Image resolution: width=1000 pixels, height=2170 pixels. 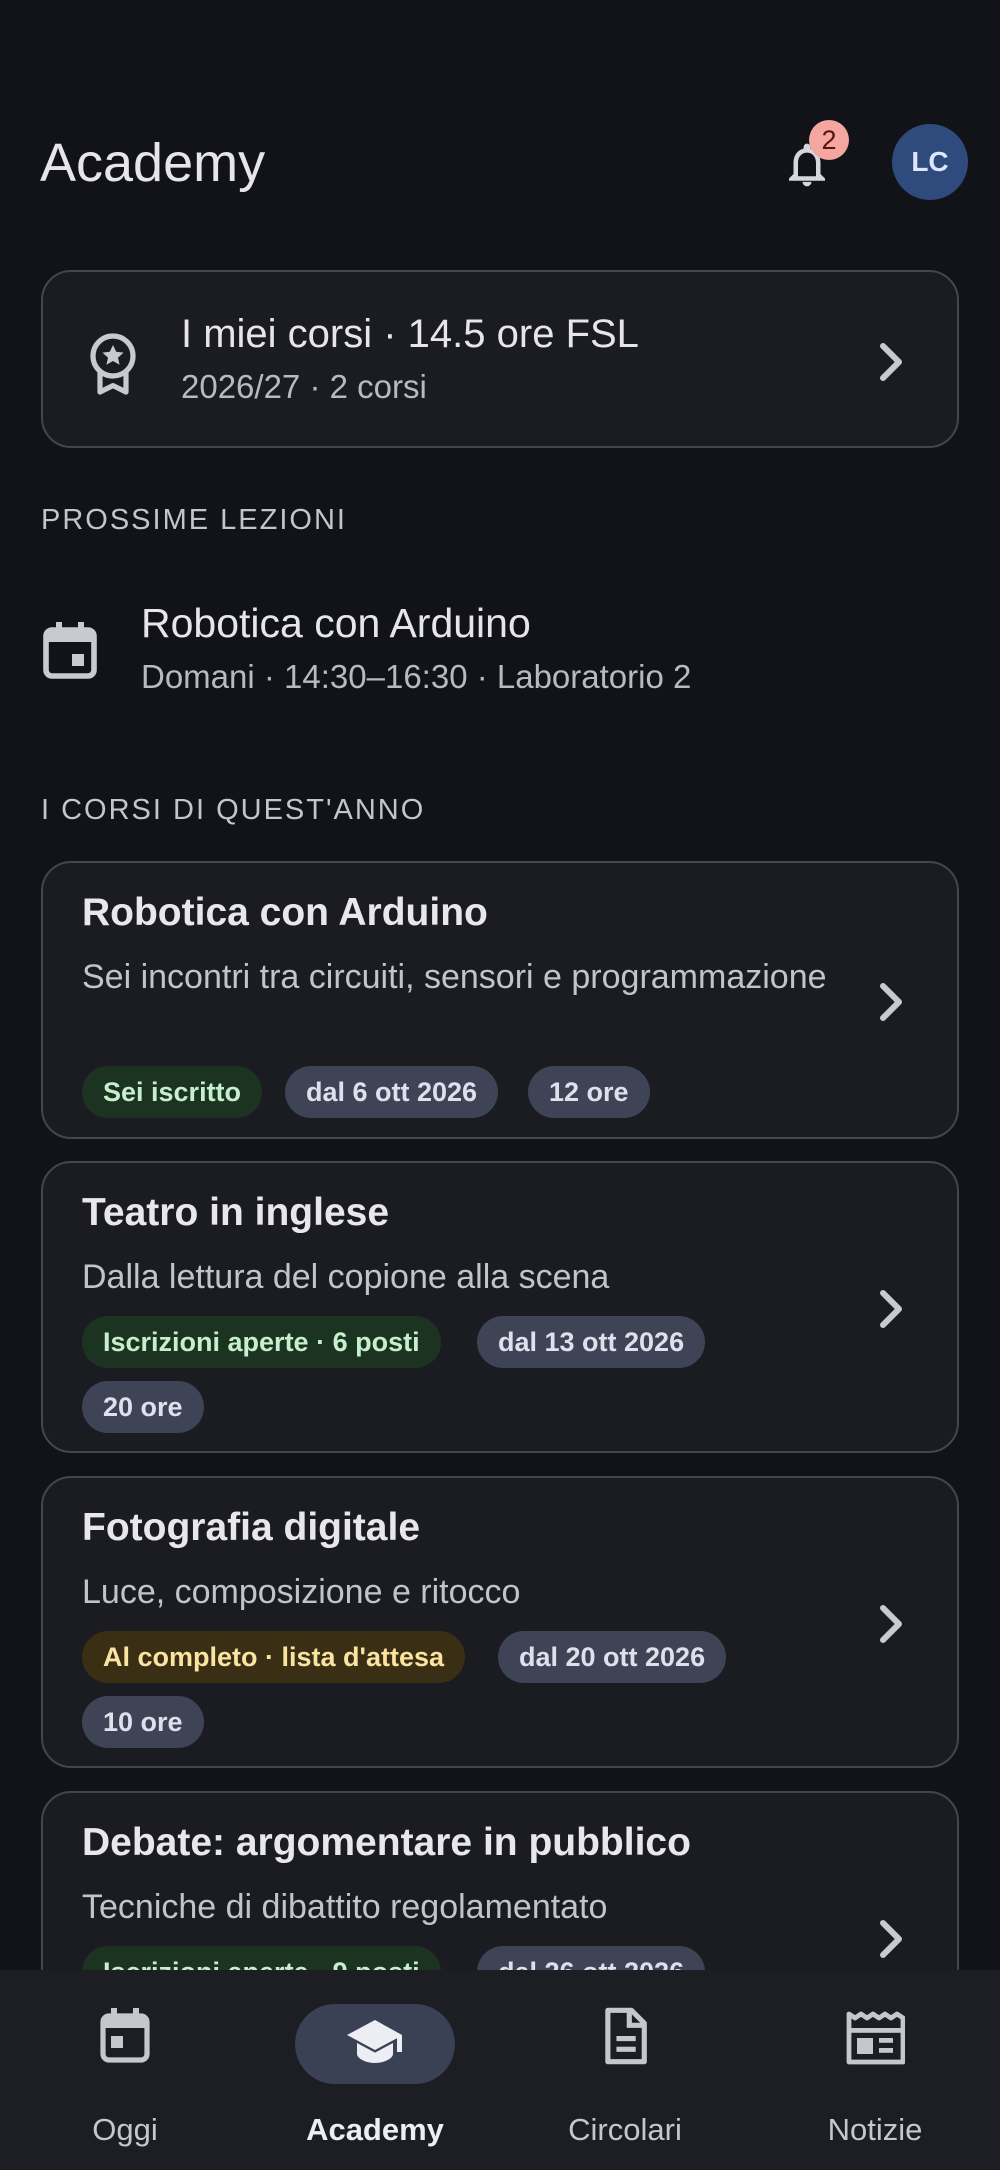 What do you see at coordinates (236, 1212) in the screenshot?
I see `course-name: Teatro in inglese` at bounding box center [236, 1212].